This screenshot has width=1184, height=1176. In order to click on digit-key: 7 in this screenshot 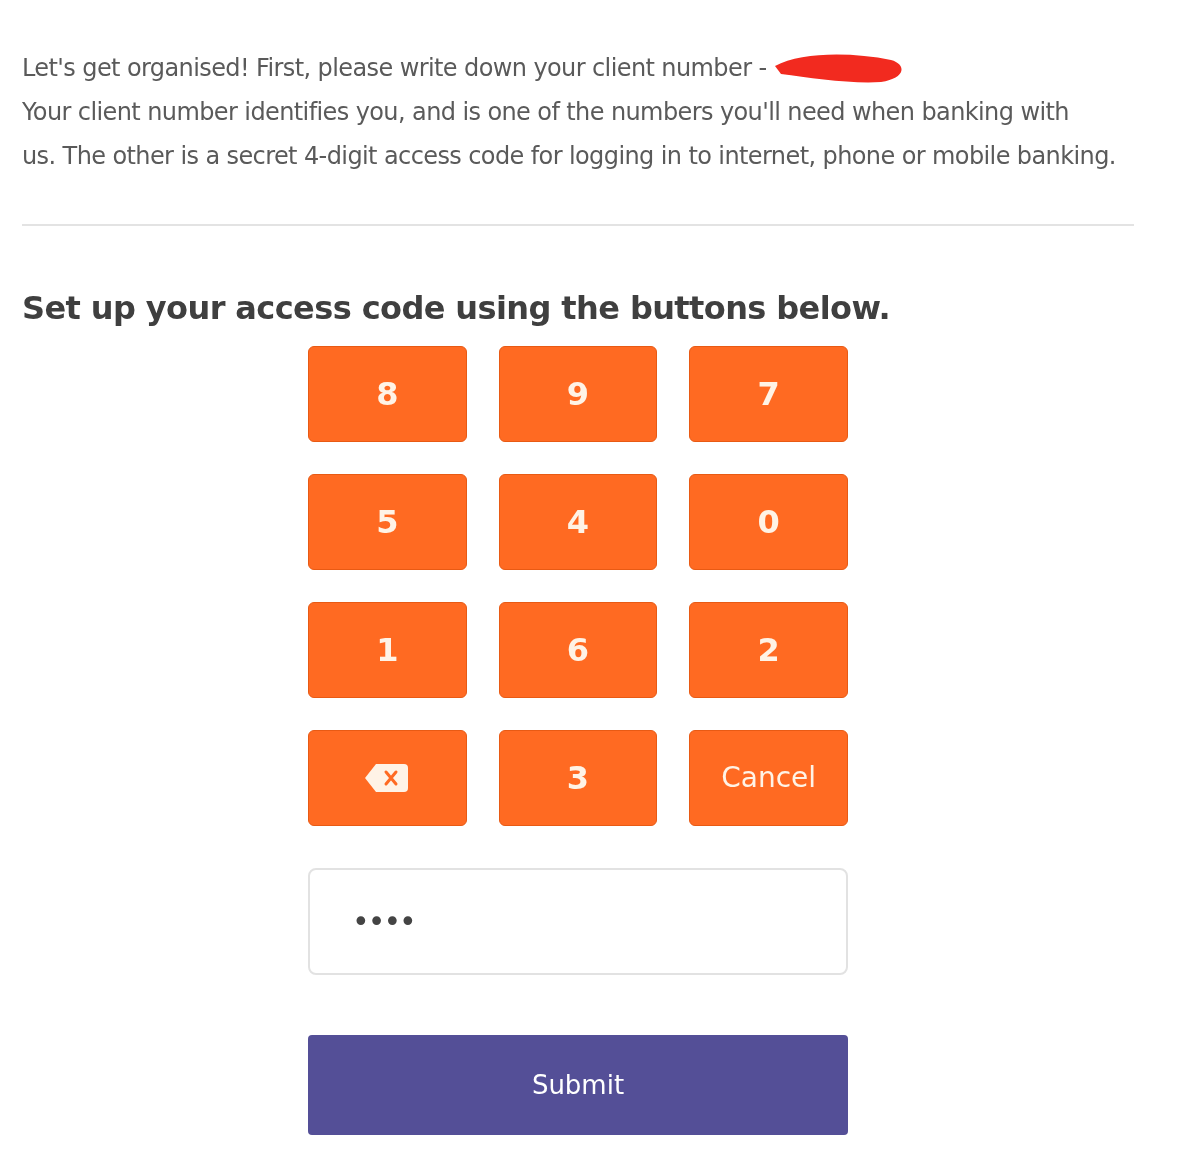, I will do `click(768, 394)`.